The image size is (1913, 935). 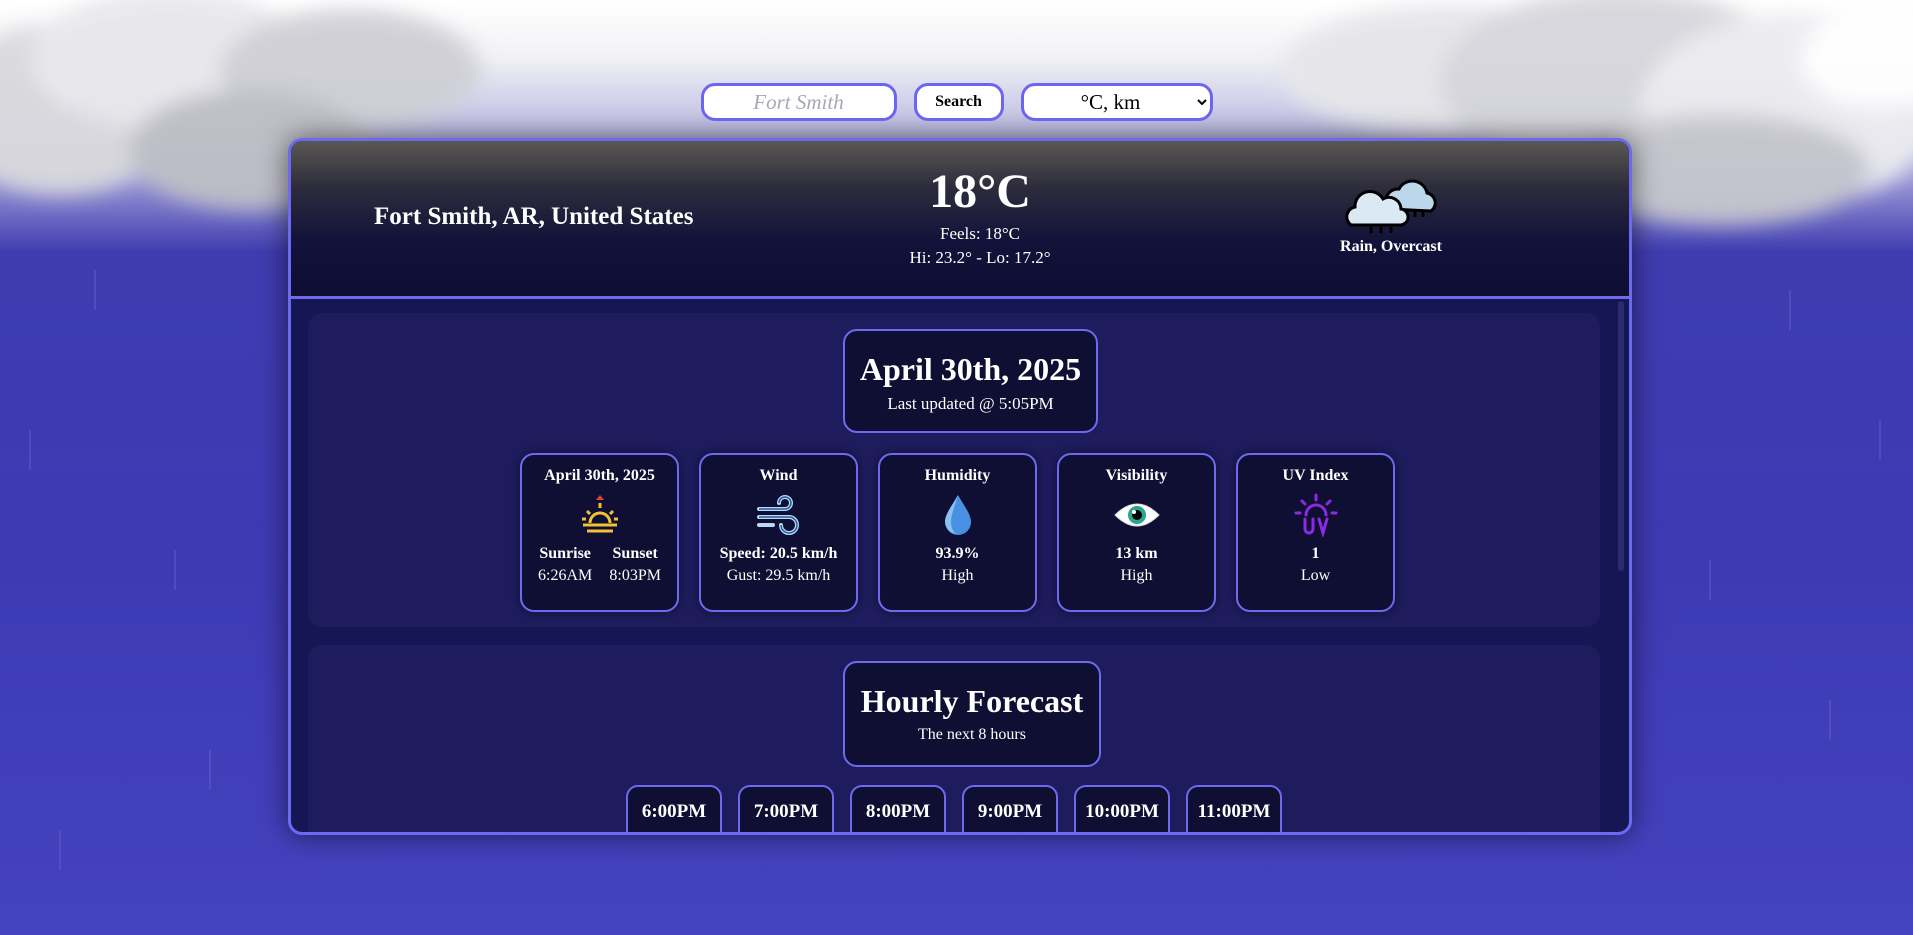 I want to click on date-title: April 30th, 2025, so click(x=970, y=369).